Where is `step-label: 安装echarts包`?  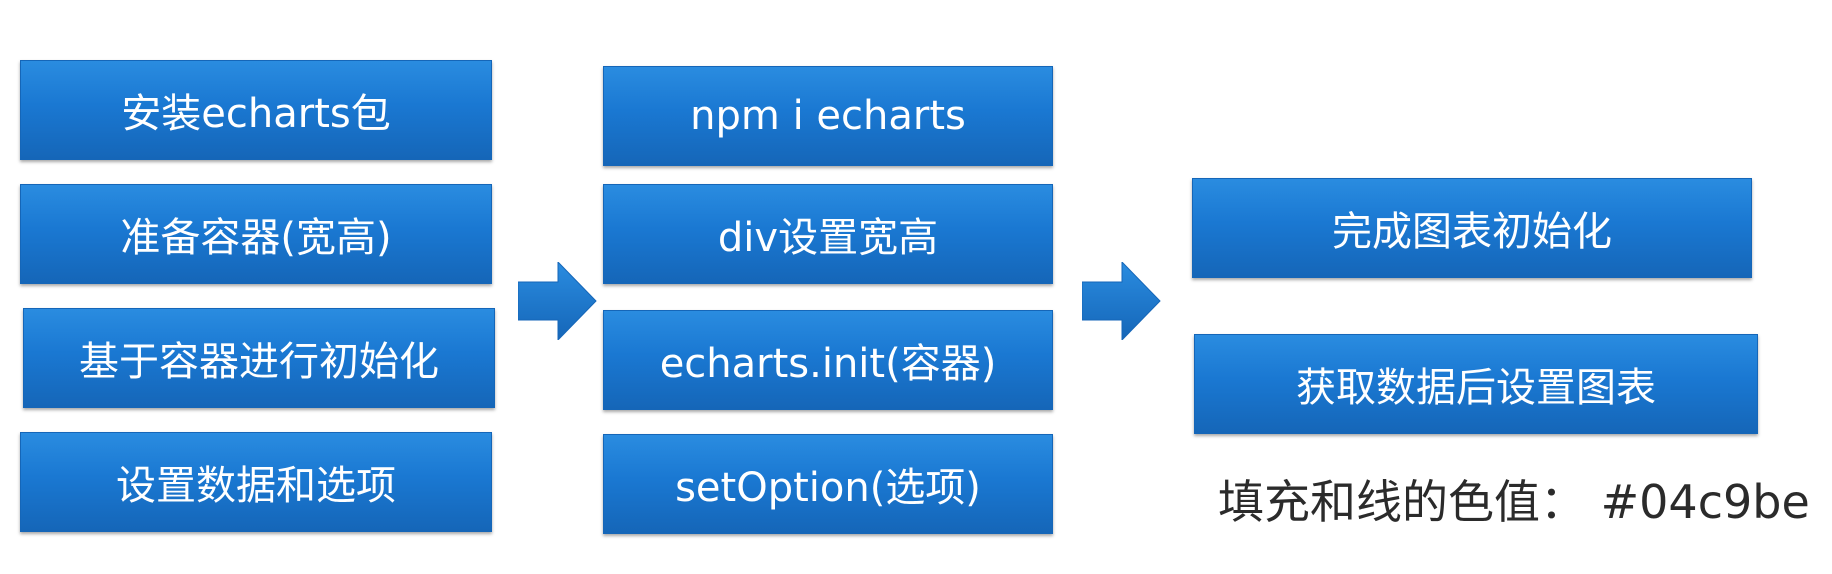 step-label: 安装echarts包 is located at coordinates (256, 114).